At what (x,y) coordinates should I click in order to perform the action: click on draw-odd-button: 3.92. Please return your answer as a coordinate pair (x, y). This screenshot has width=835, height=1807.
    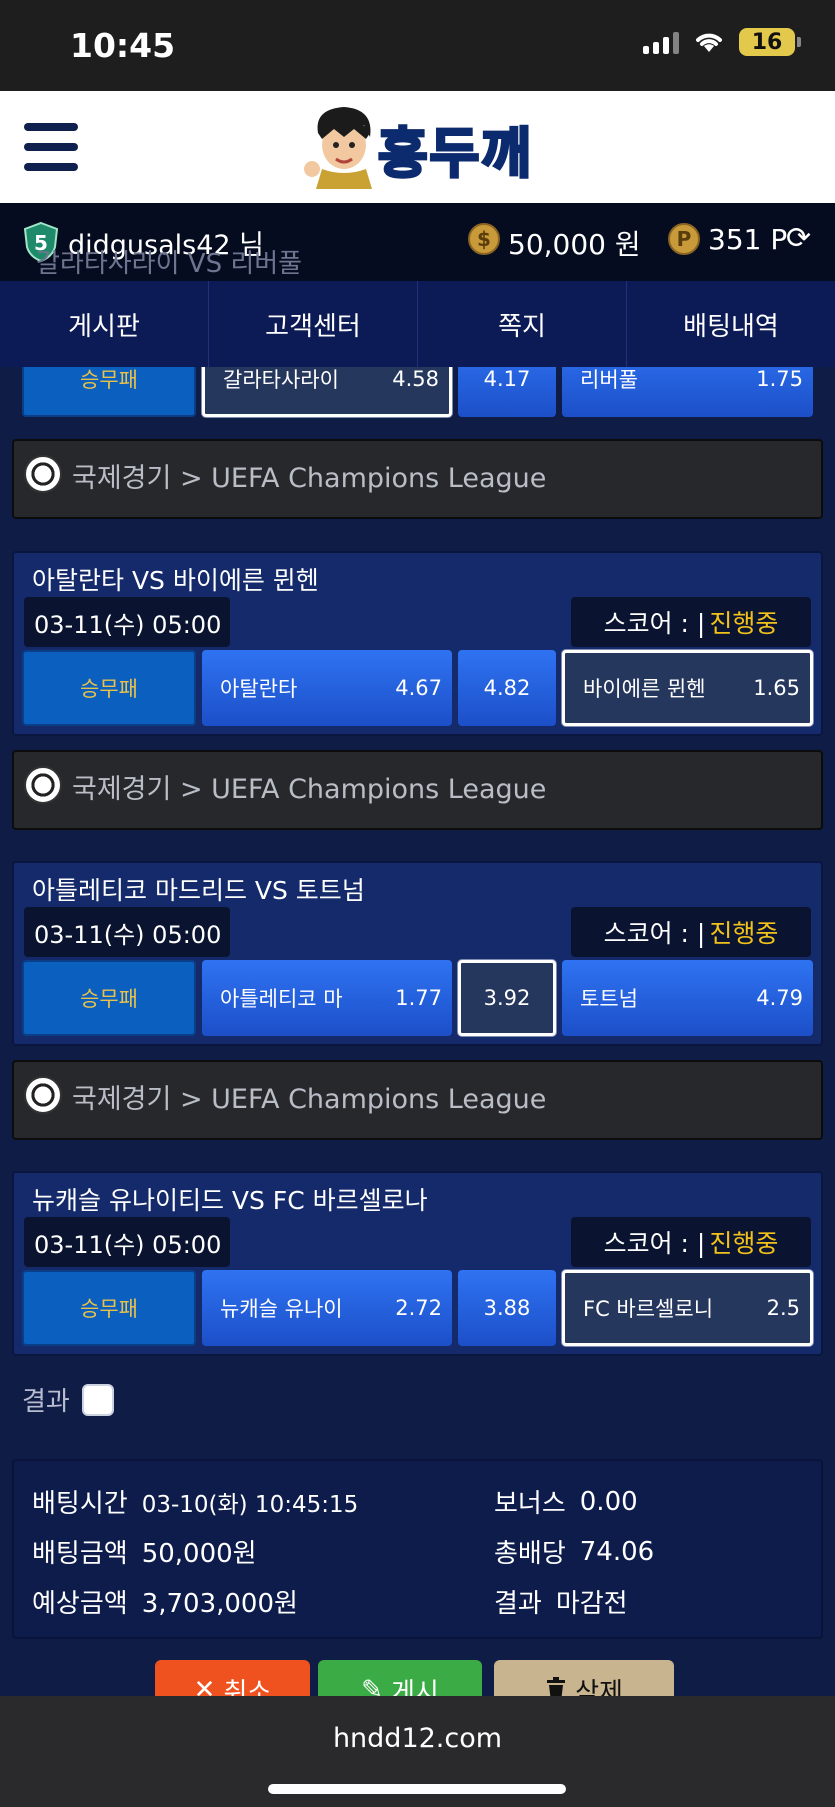
    Looking at the image, I should click on (507, 998).